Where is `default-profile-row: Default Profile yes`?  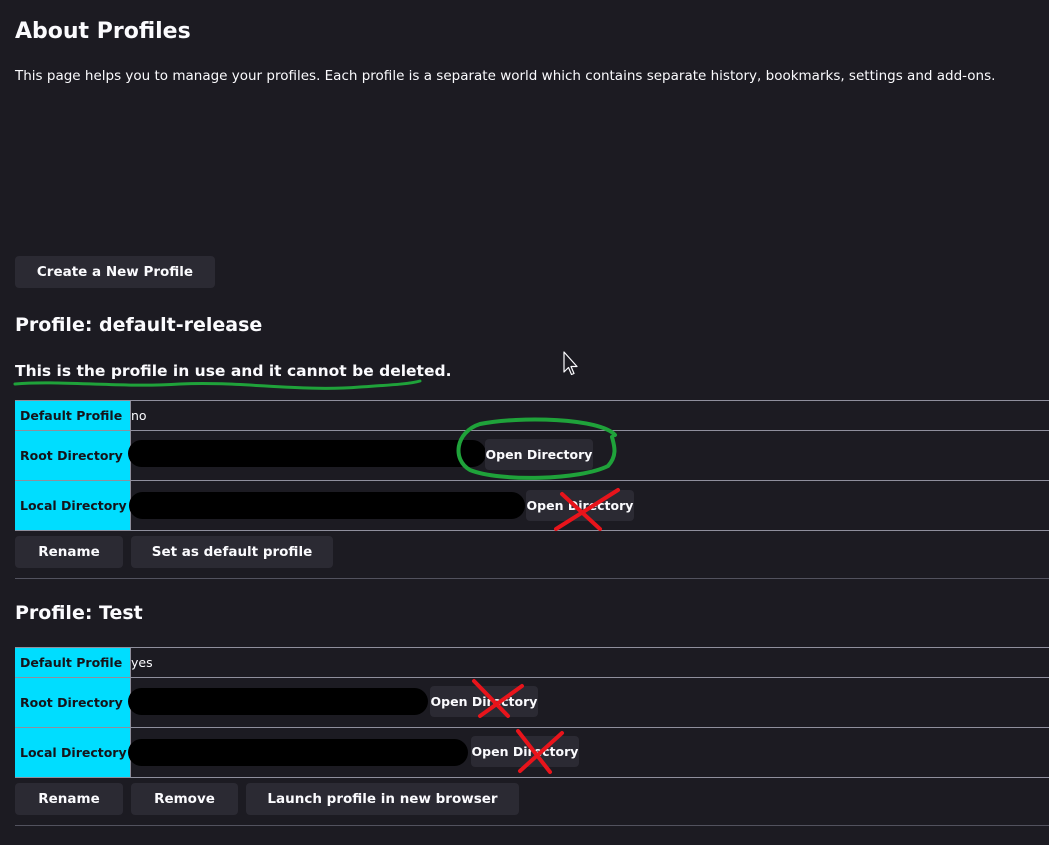 default-profile-row: Default Profile yes is located at coordinates (532, 663).